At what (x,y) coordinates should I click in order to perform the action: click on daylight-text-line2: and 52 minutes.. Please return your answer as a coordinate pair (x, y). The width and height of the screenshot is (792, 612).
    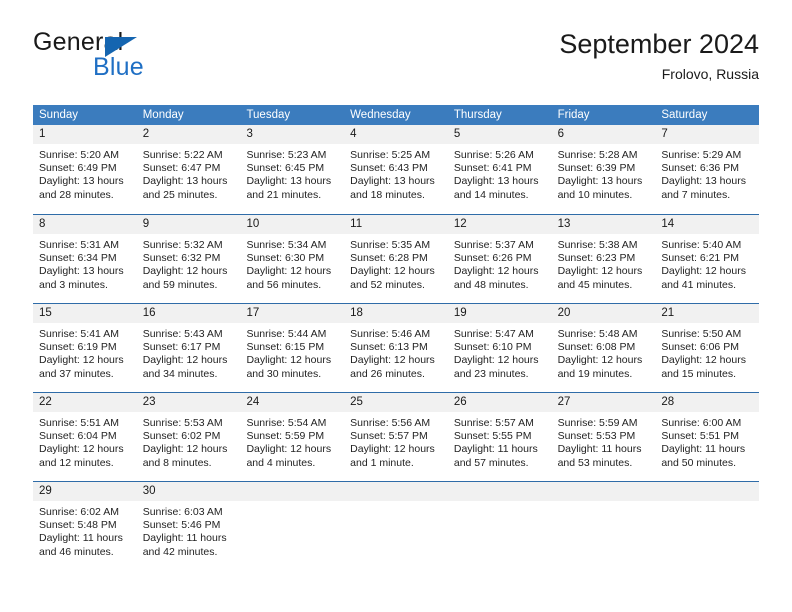
    Looking at the image, I should click on (387, 284).